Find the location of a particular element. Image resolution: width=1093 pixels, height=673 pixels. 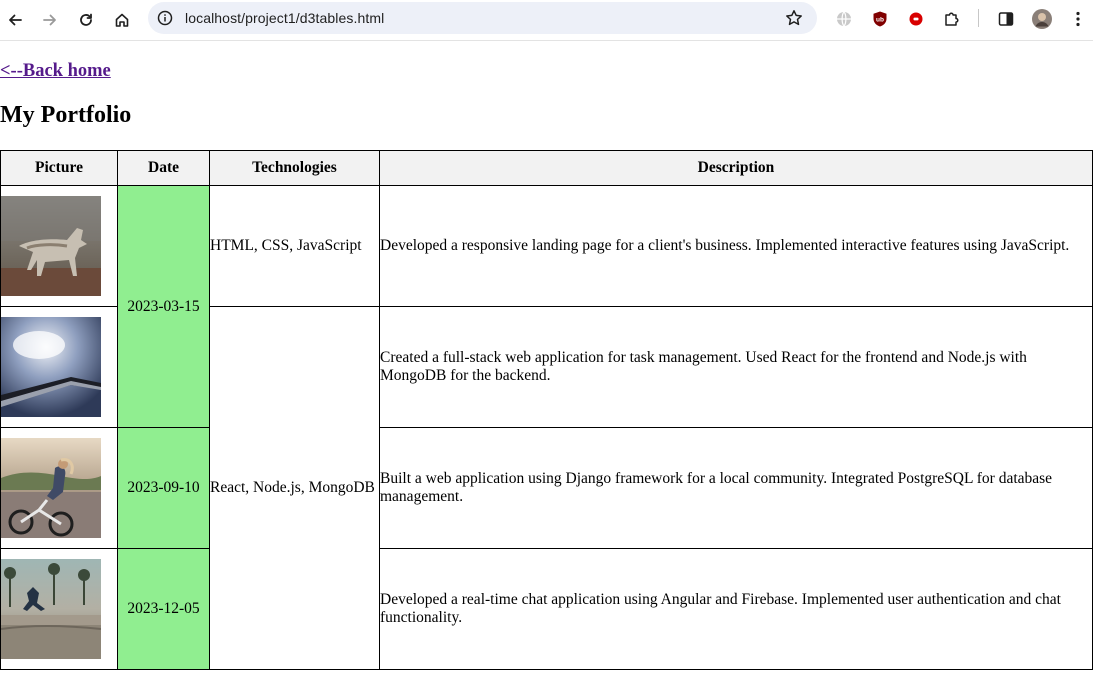

back-home-link: <--Back home is located at coordinates (55, 71).